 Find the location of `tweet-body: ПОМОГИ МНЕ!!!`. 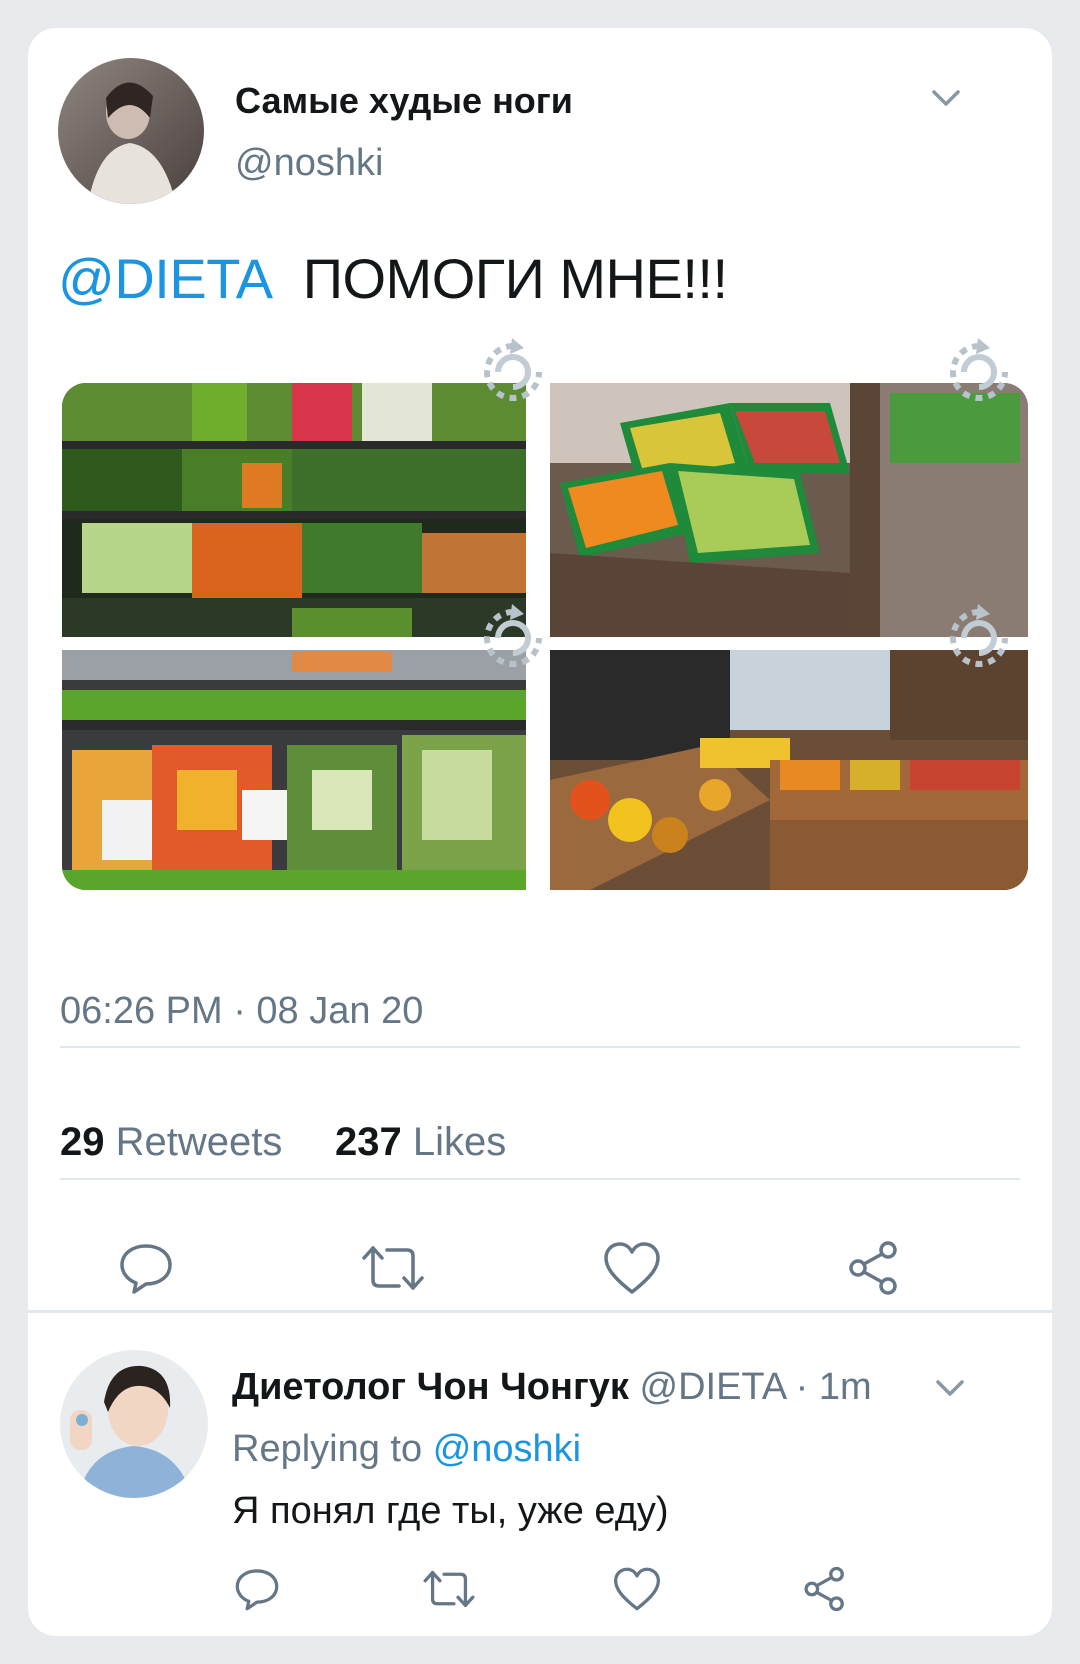

tweet-body: ПОМОГИ МНЕ!!! is located at coordinates (515, 278).